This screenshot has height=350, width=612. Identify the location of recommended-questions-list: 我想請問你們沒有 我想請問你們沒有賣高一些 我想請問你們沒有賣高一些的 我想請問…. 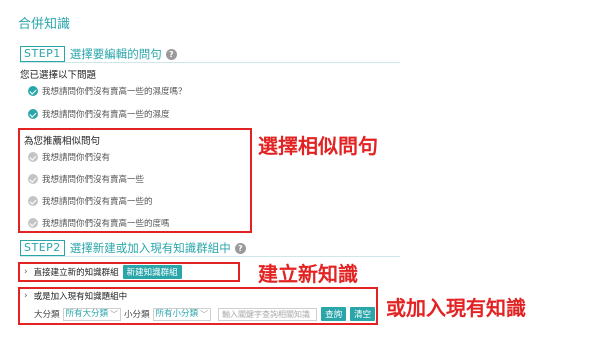
(99, 190).